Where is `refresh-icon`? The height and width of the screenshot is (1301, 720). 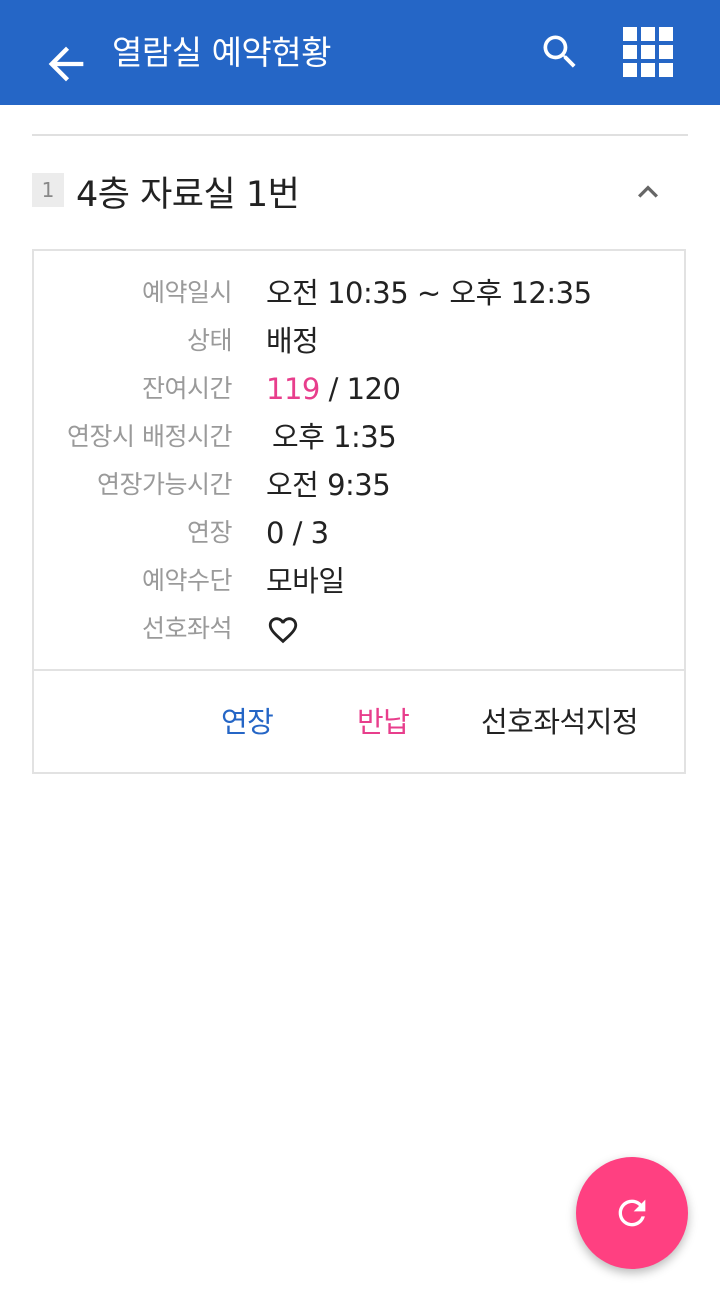
refresh-icon is located at coordinates (632, 1213).